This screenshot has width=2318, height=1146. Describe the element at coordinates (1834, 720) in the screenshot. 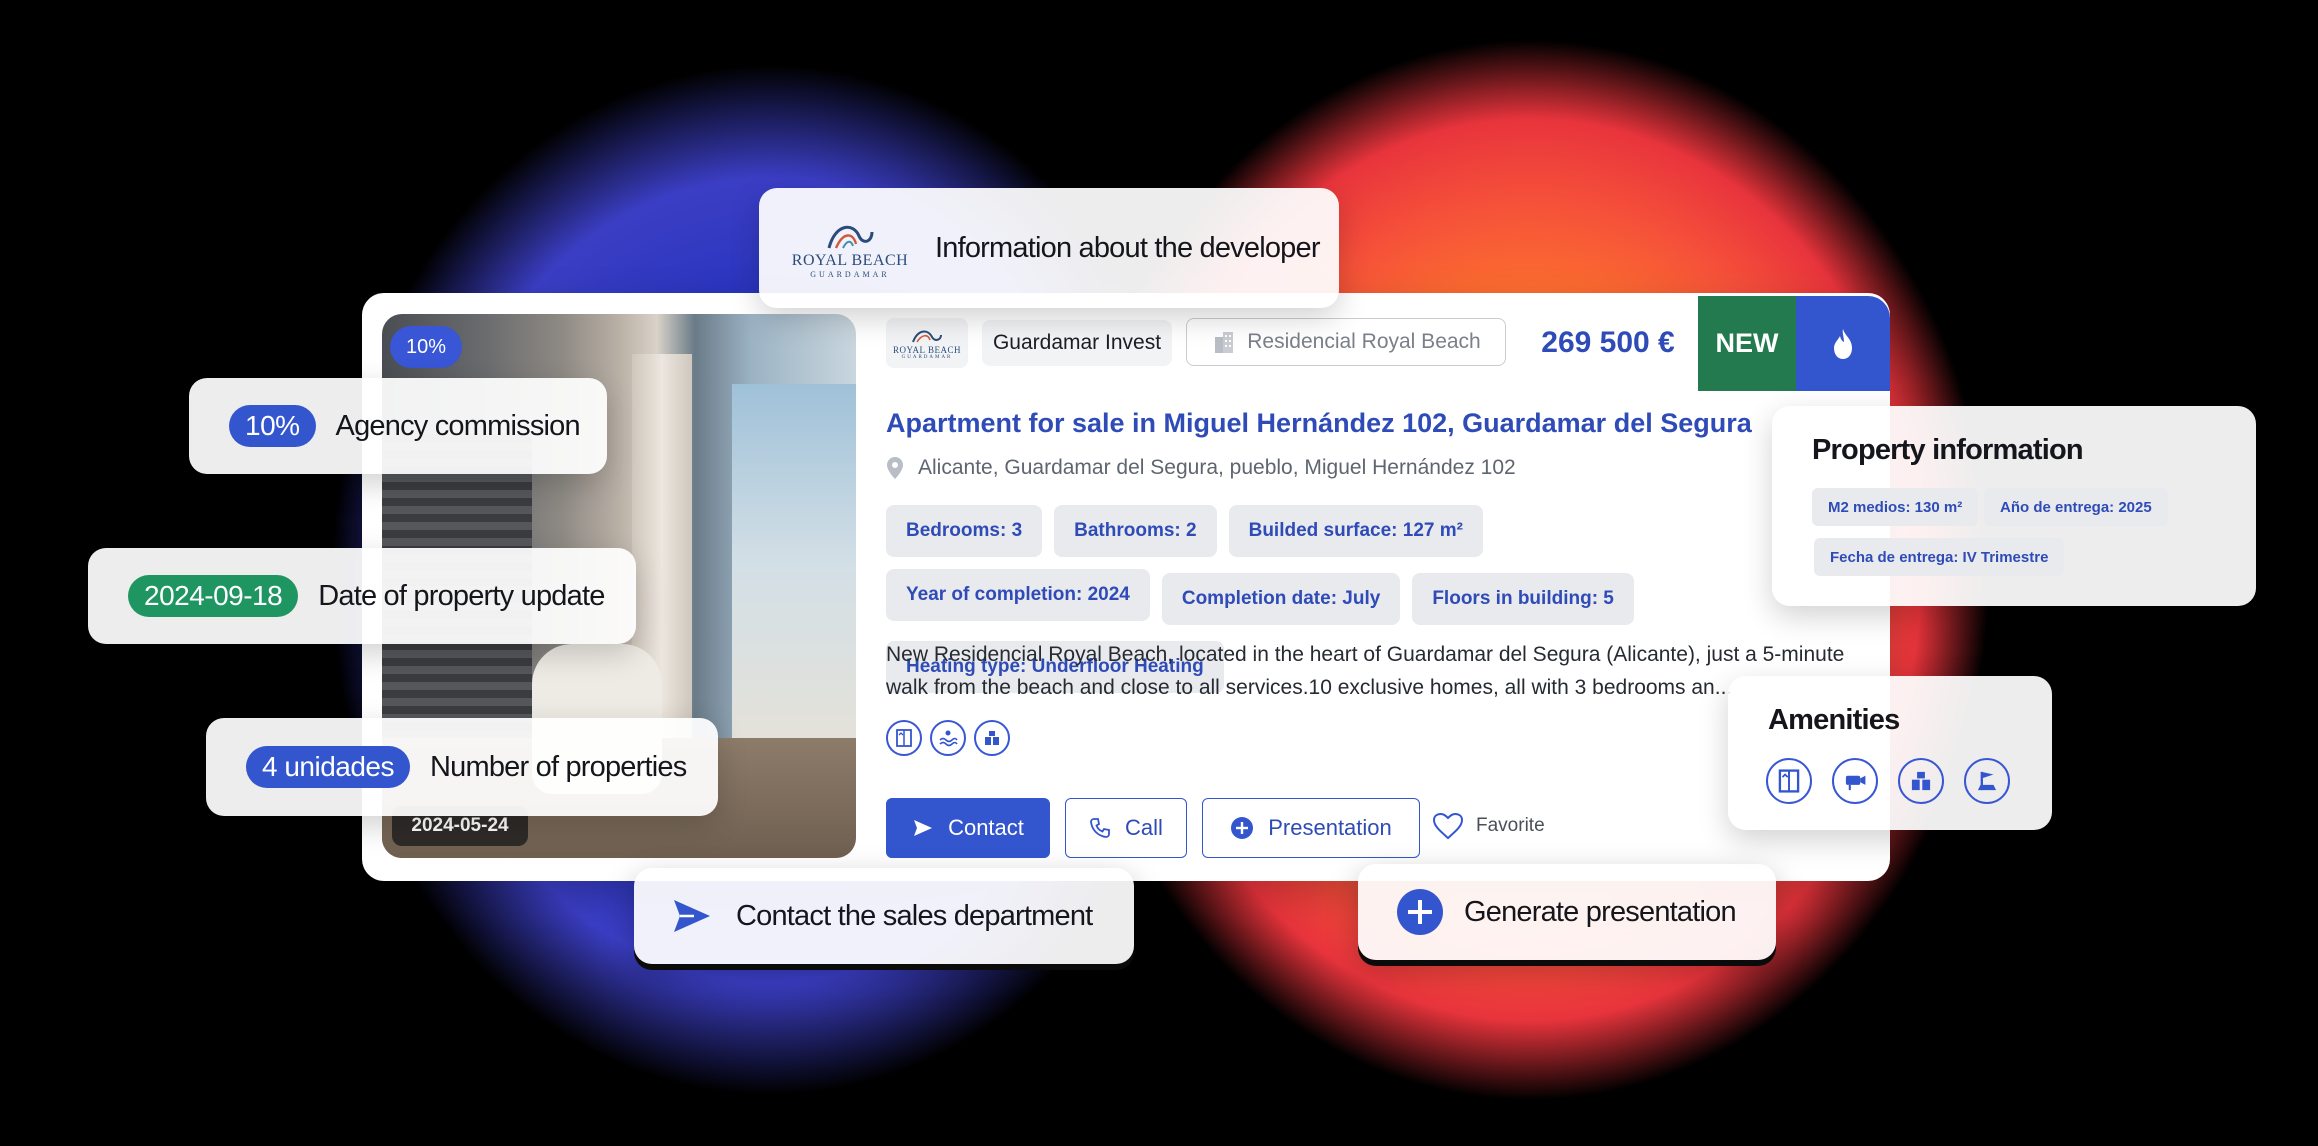

I see `amenities-title: Amenities` at that location.